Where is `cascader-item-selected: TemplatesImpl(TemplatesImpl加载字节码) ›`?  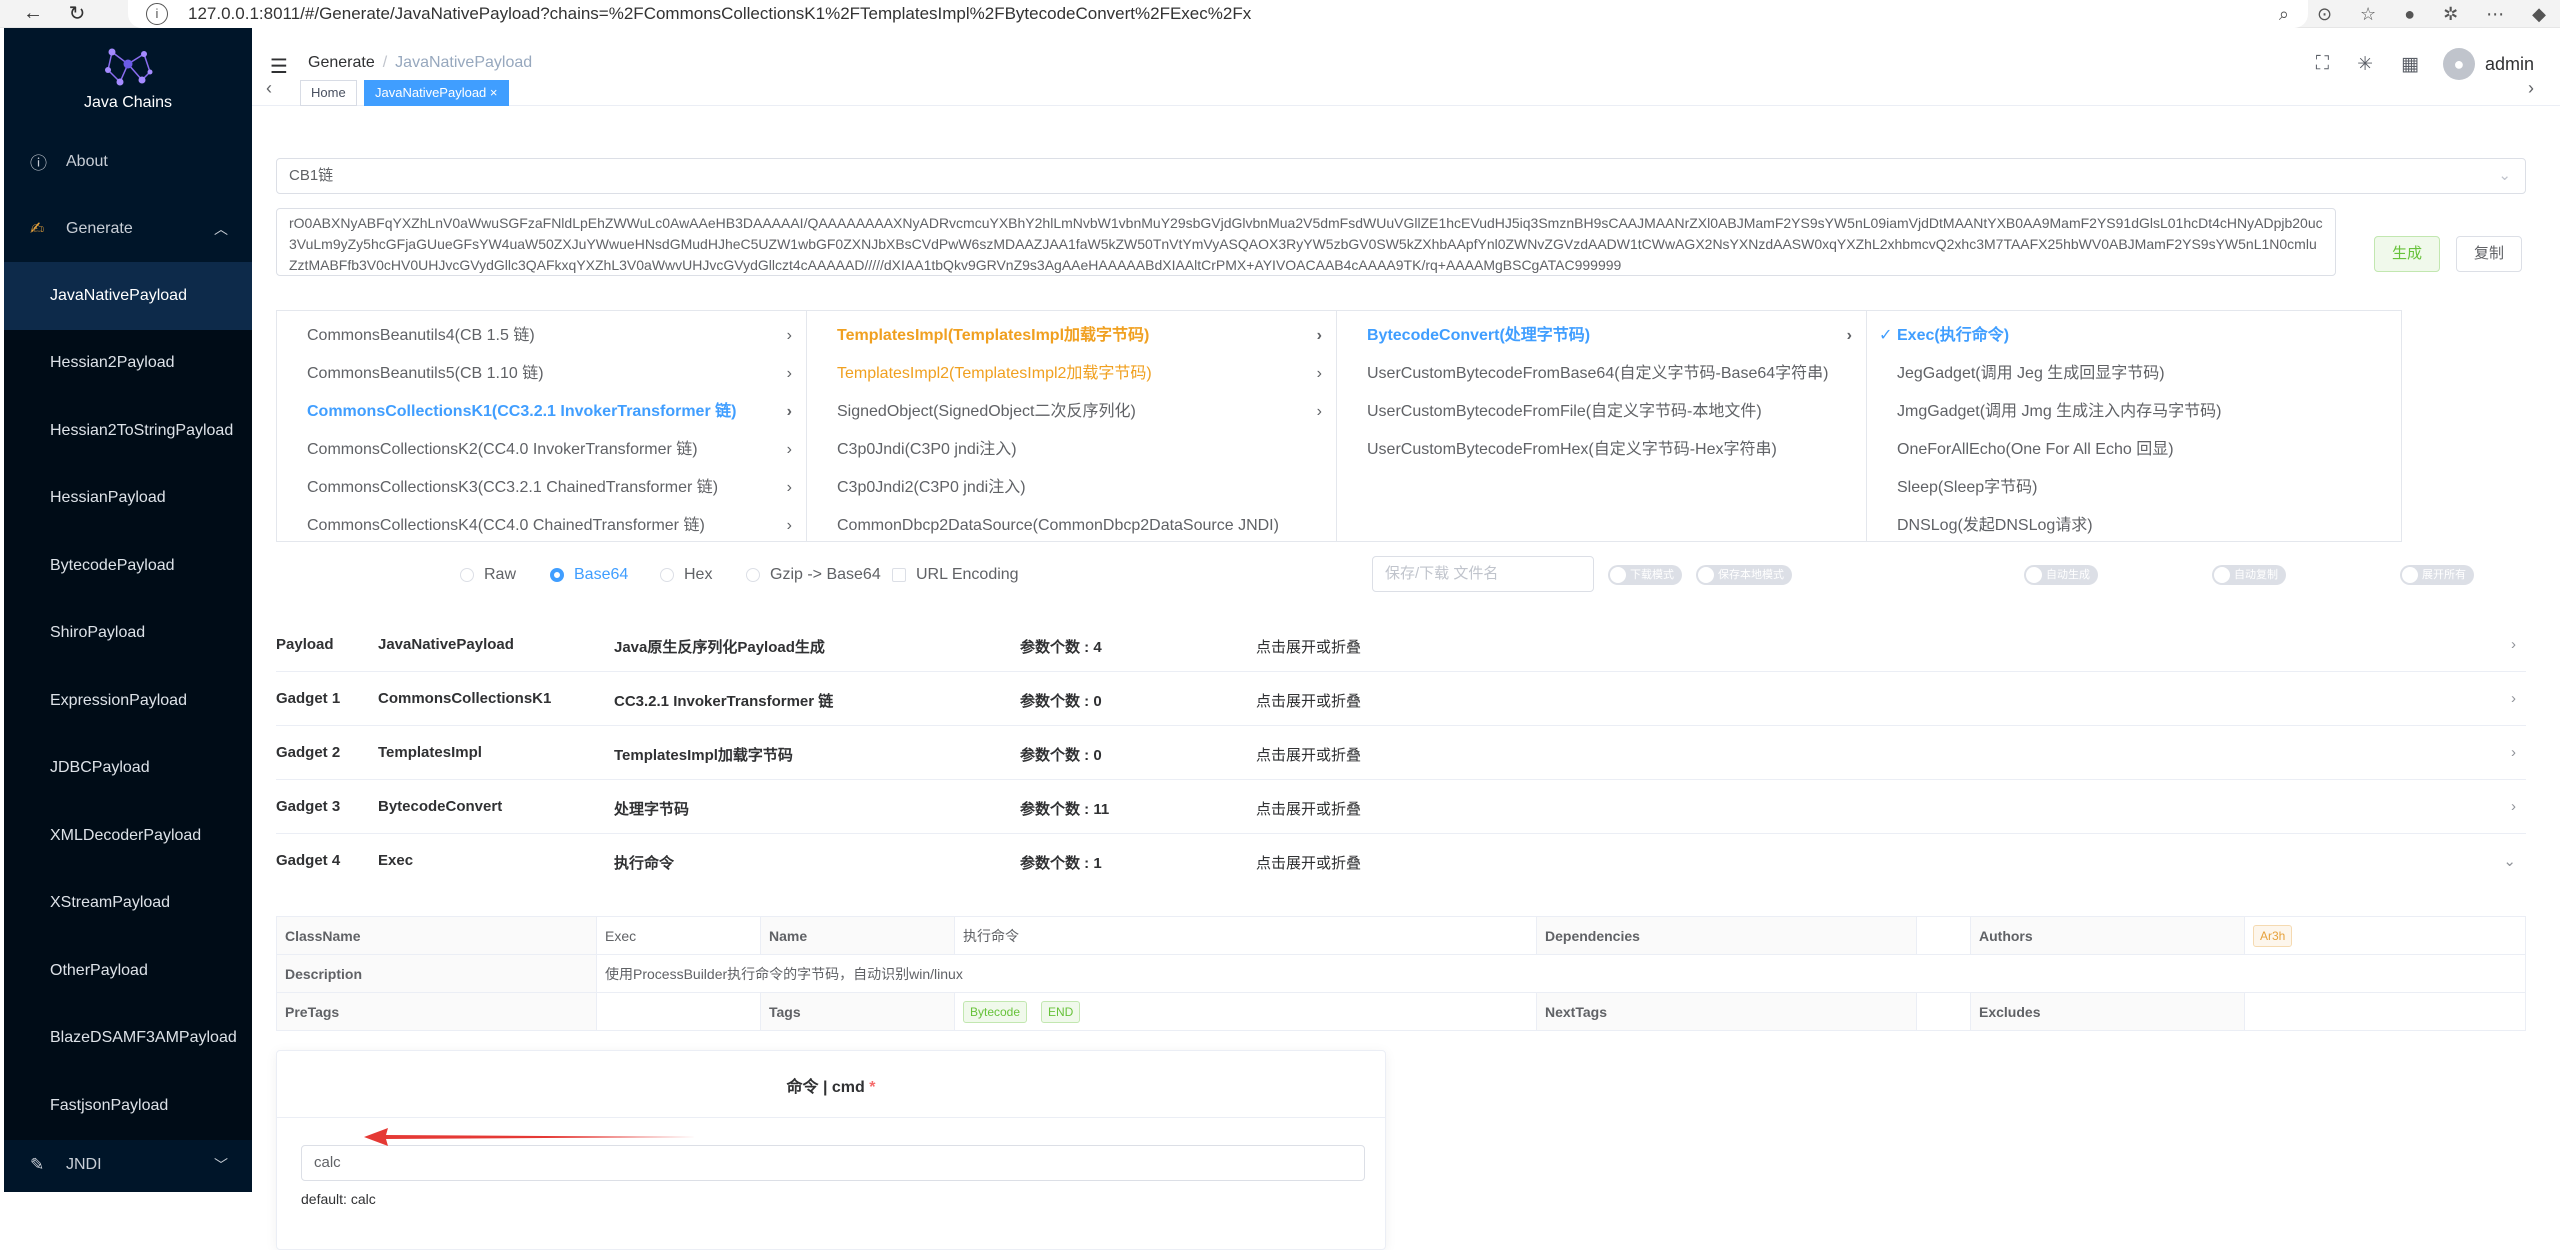 cascader-item-selected: TemplatesImpl(TemplatesImpl加载字节码) › is located at coordinates (1071, 336).